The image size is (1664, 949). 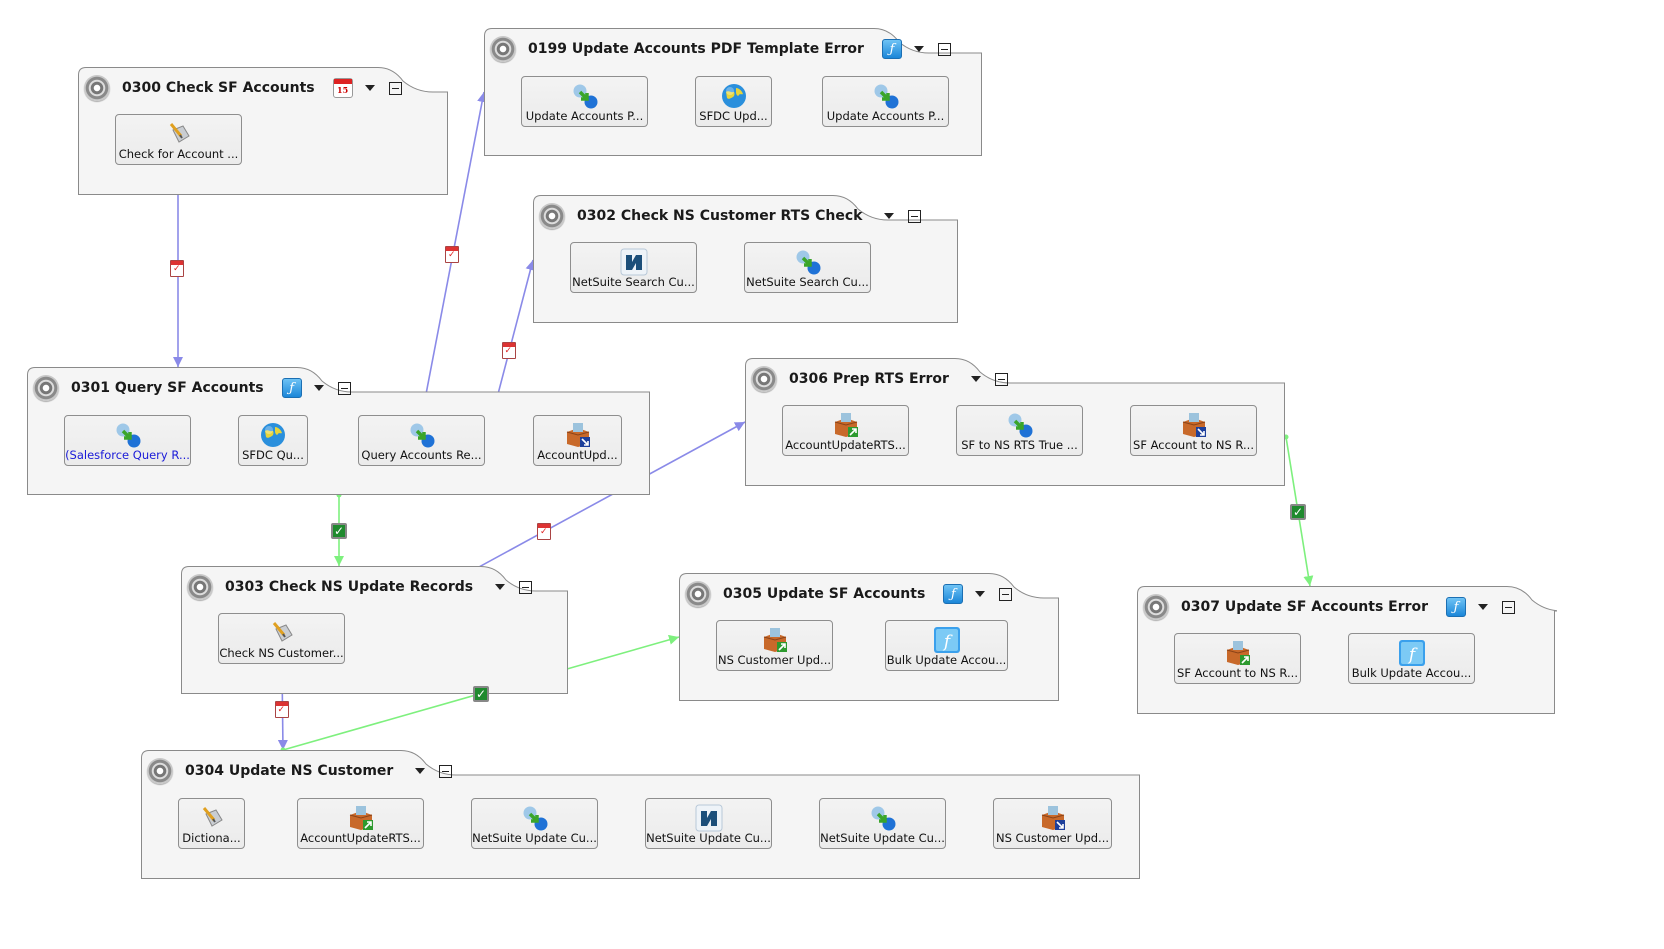 I want to click on operation-header: 0306 Prep RTS Error, so click(x=879, y=379).